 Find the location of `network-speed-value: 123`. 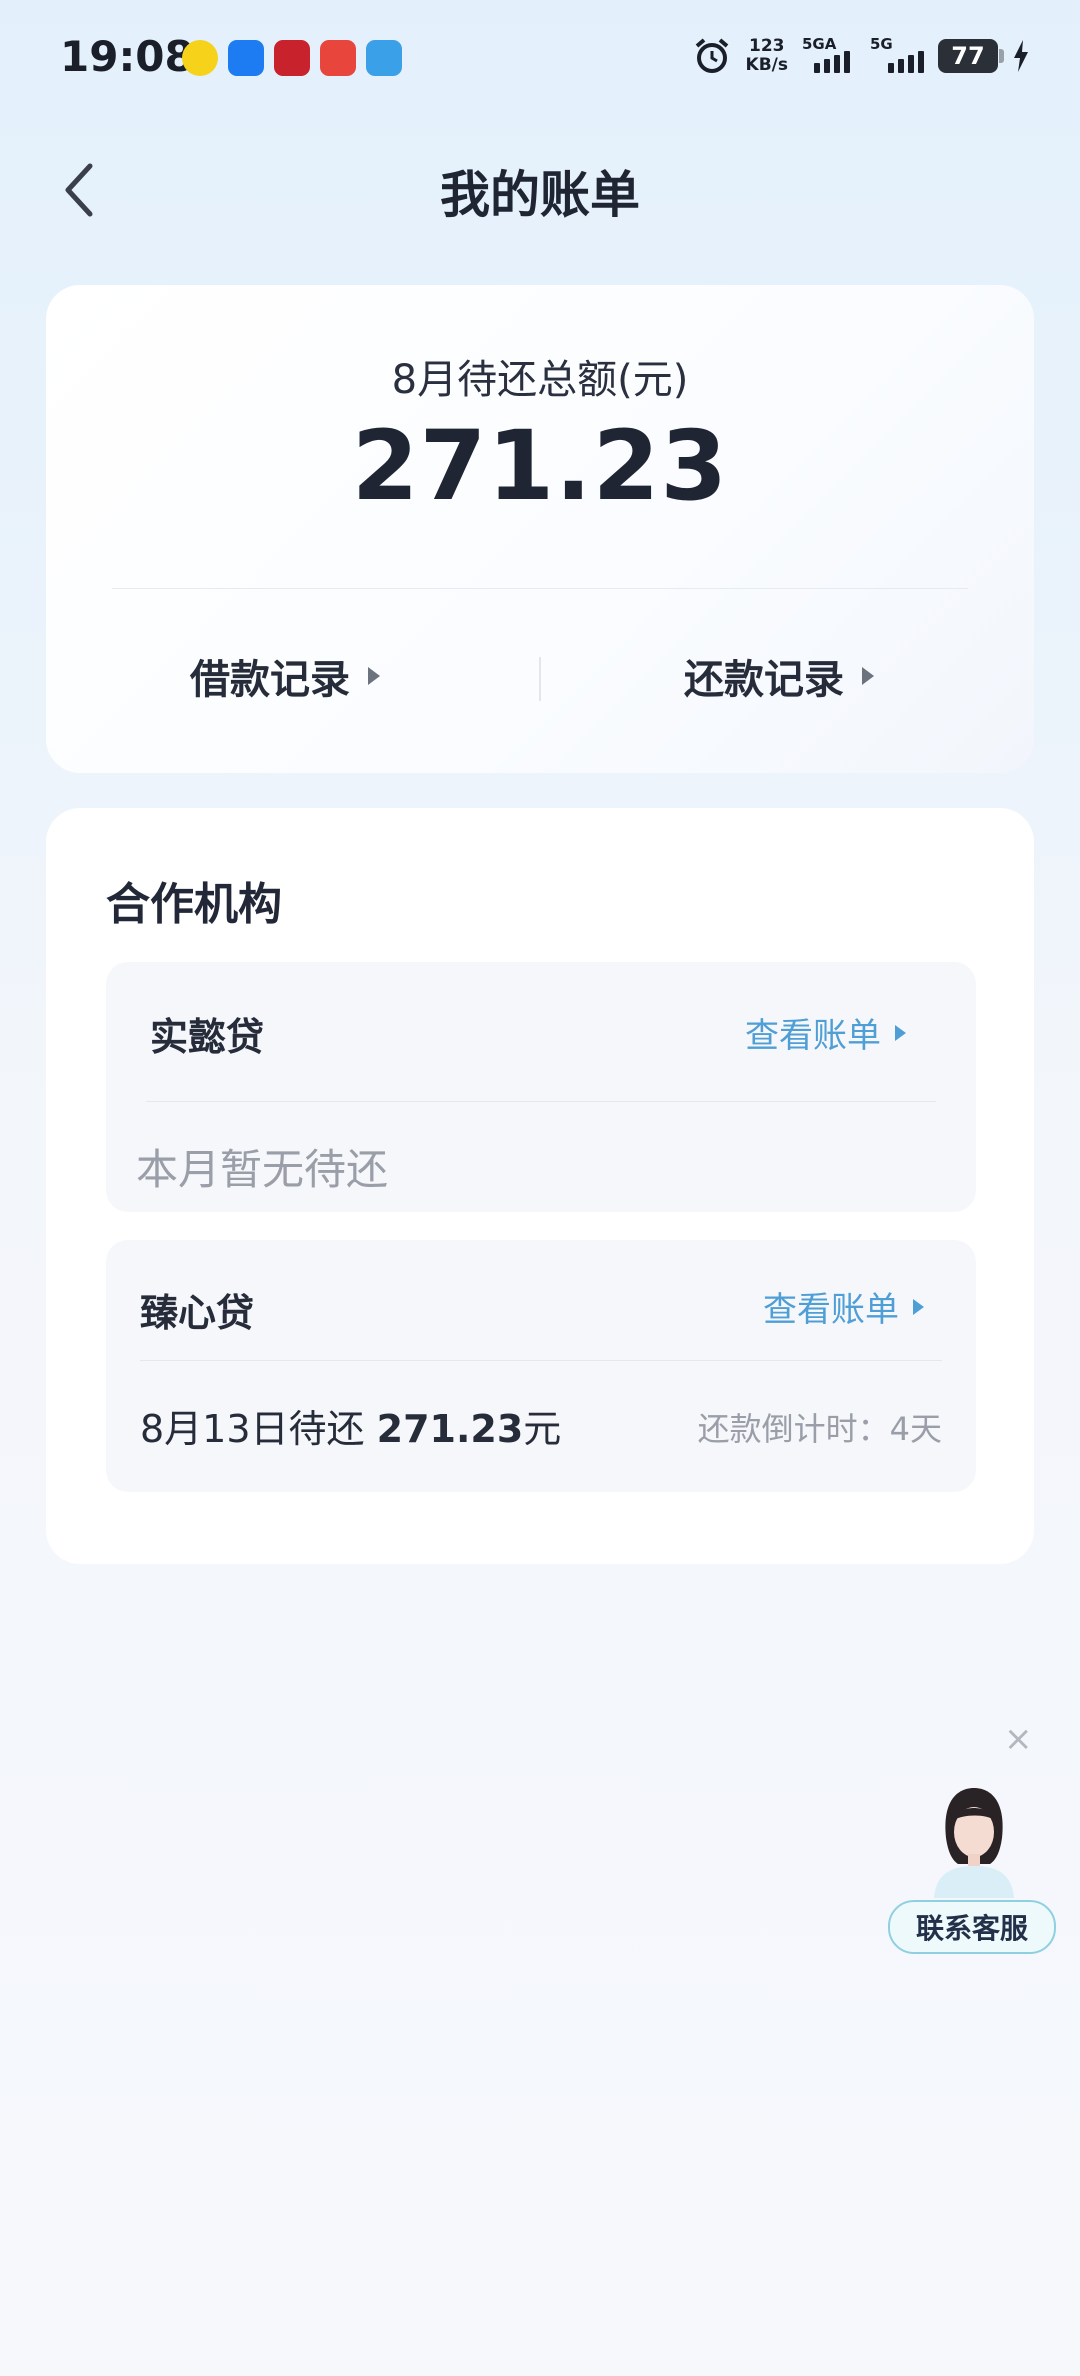

network-speed-value: 123 is located at coordinates (767, 46).